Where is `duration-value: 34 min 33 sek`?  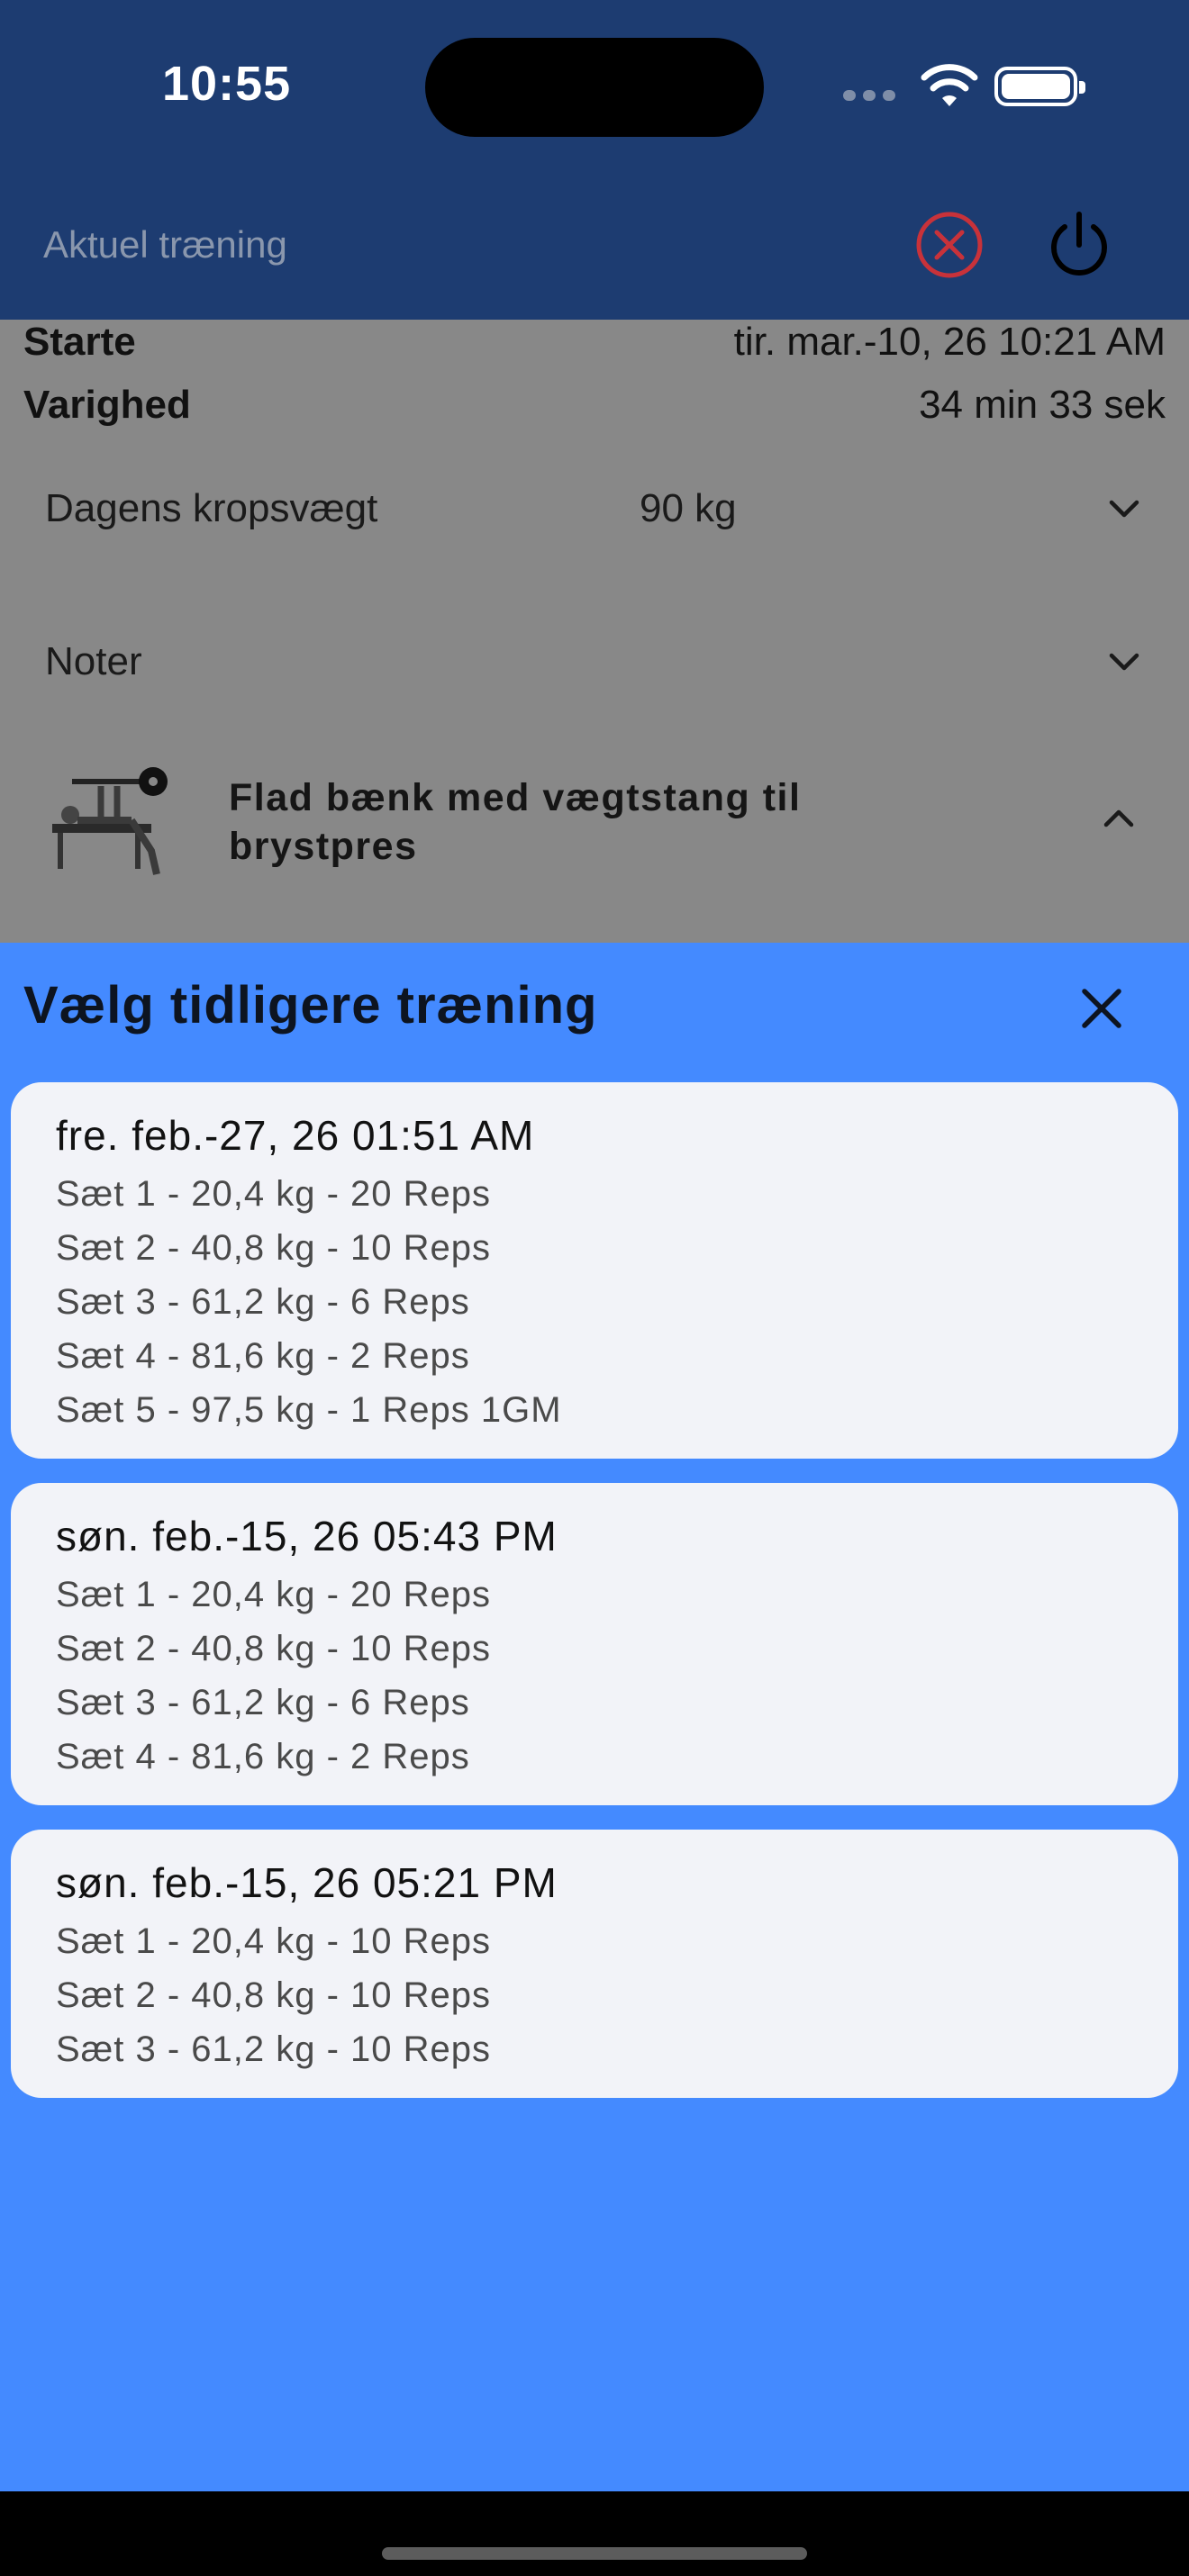
duration-value: 34 min 33 sek is located at coordinates (1042, 405).